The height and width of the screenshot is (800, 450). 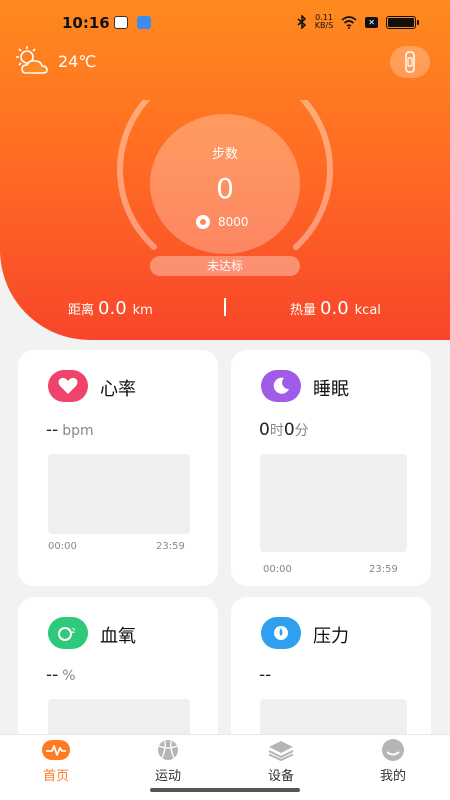 I want to click on heart-rate-chart, so click(x=119, y=494).